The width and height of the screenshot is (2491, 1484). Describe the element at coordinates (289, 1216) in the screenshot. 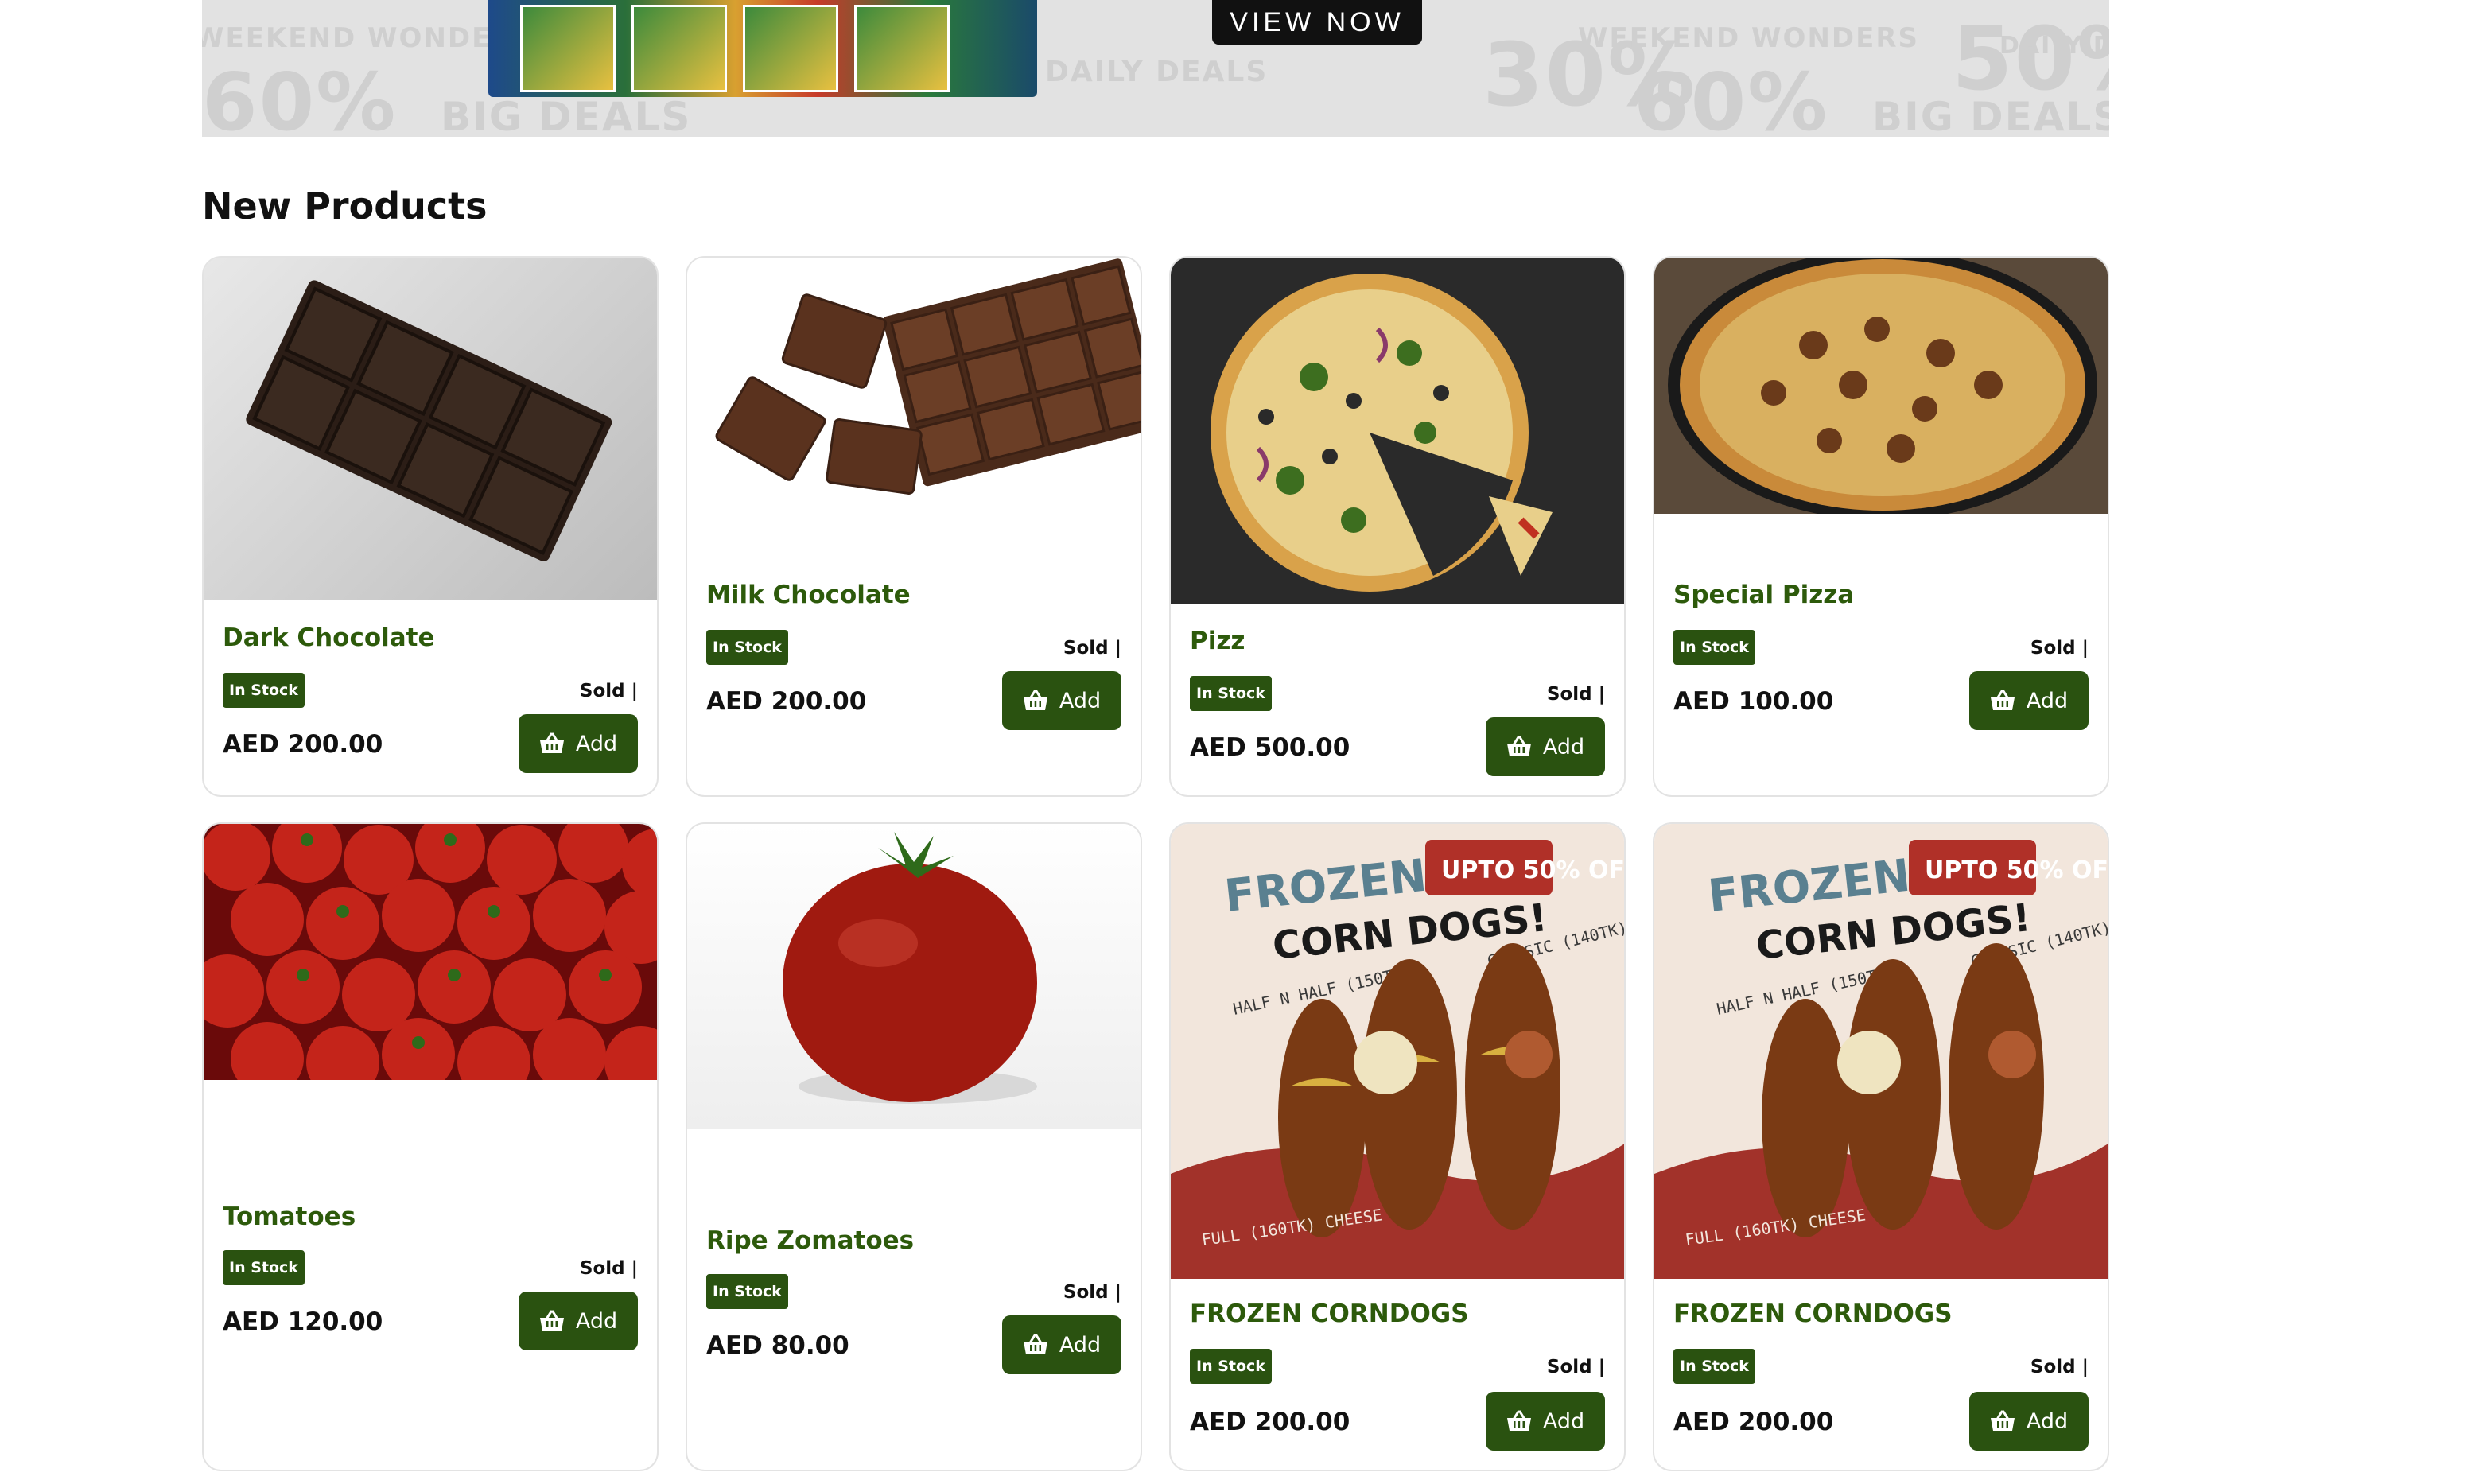

I see `product-name: Tomatoes` at that location.